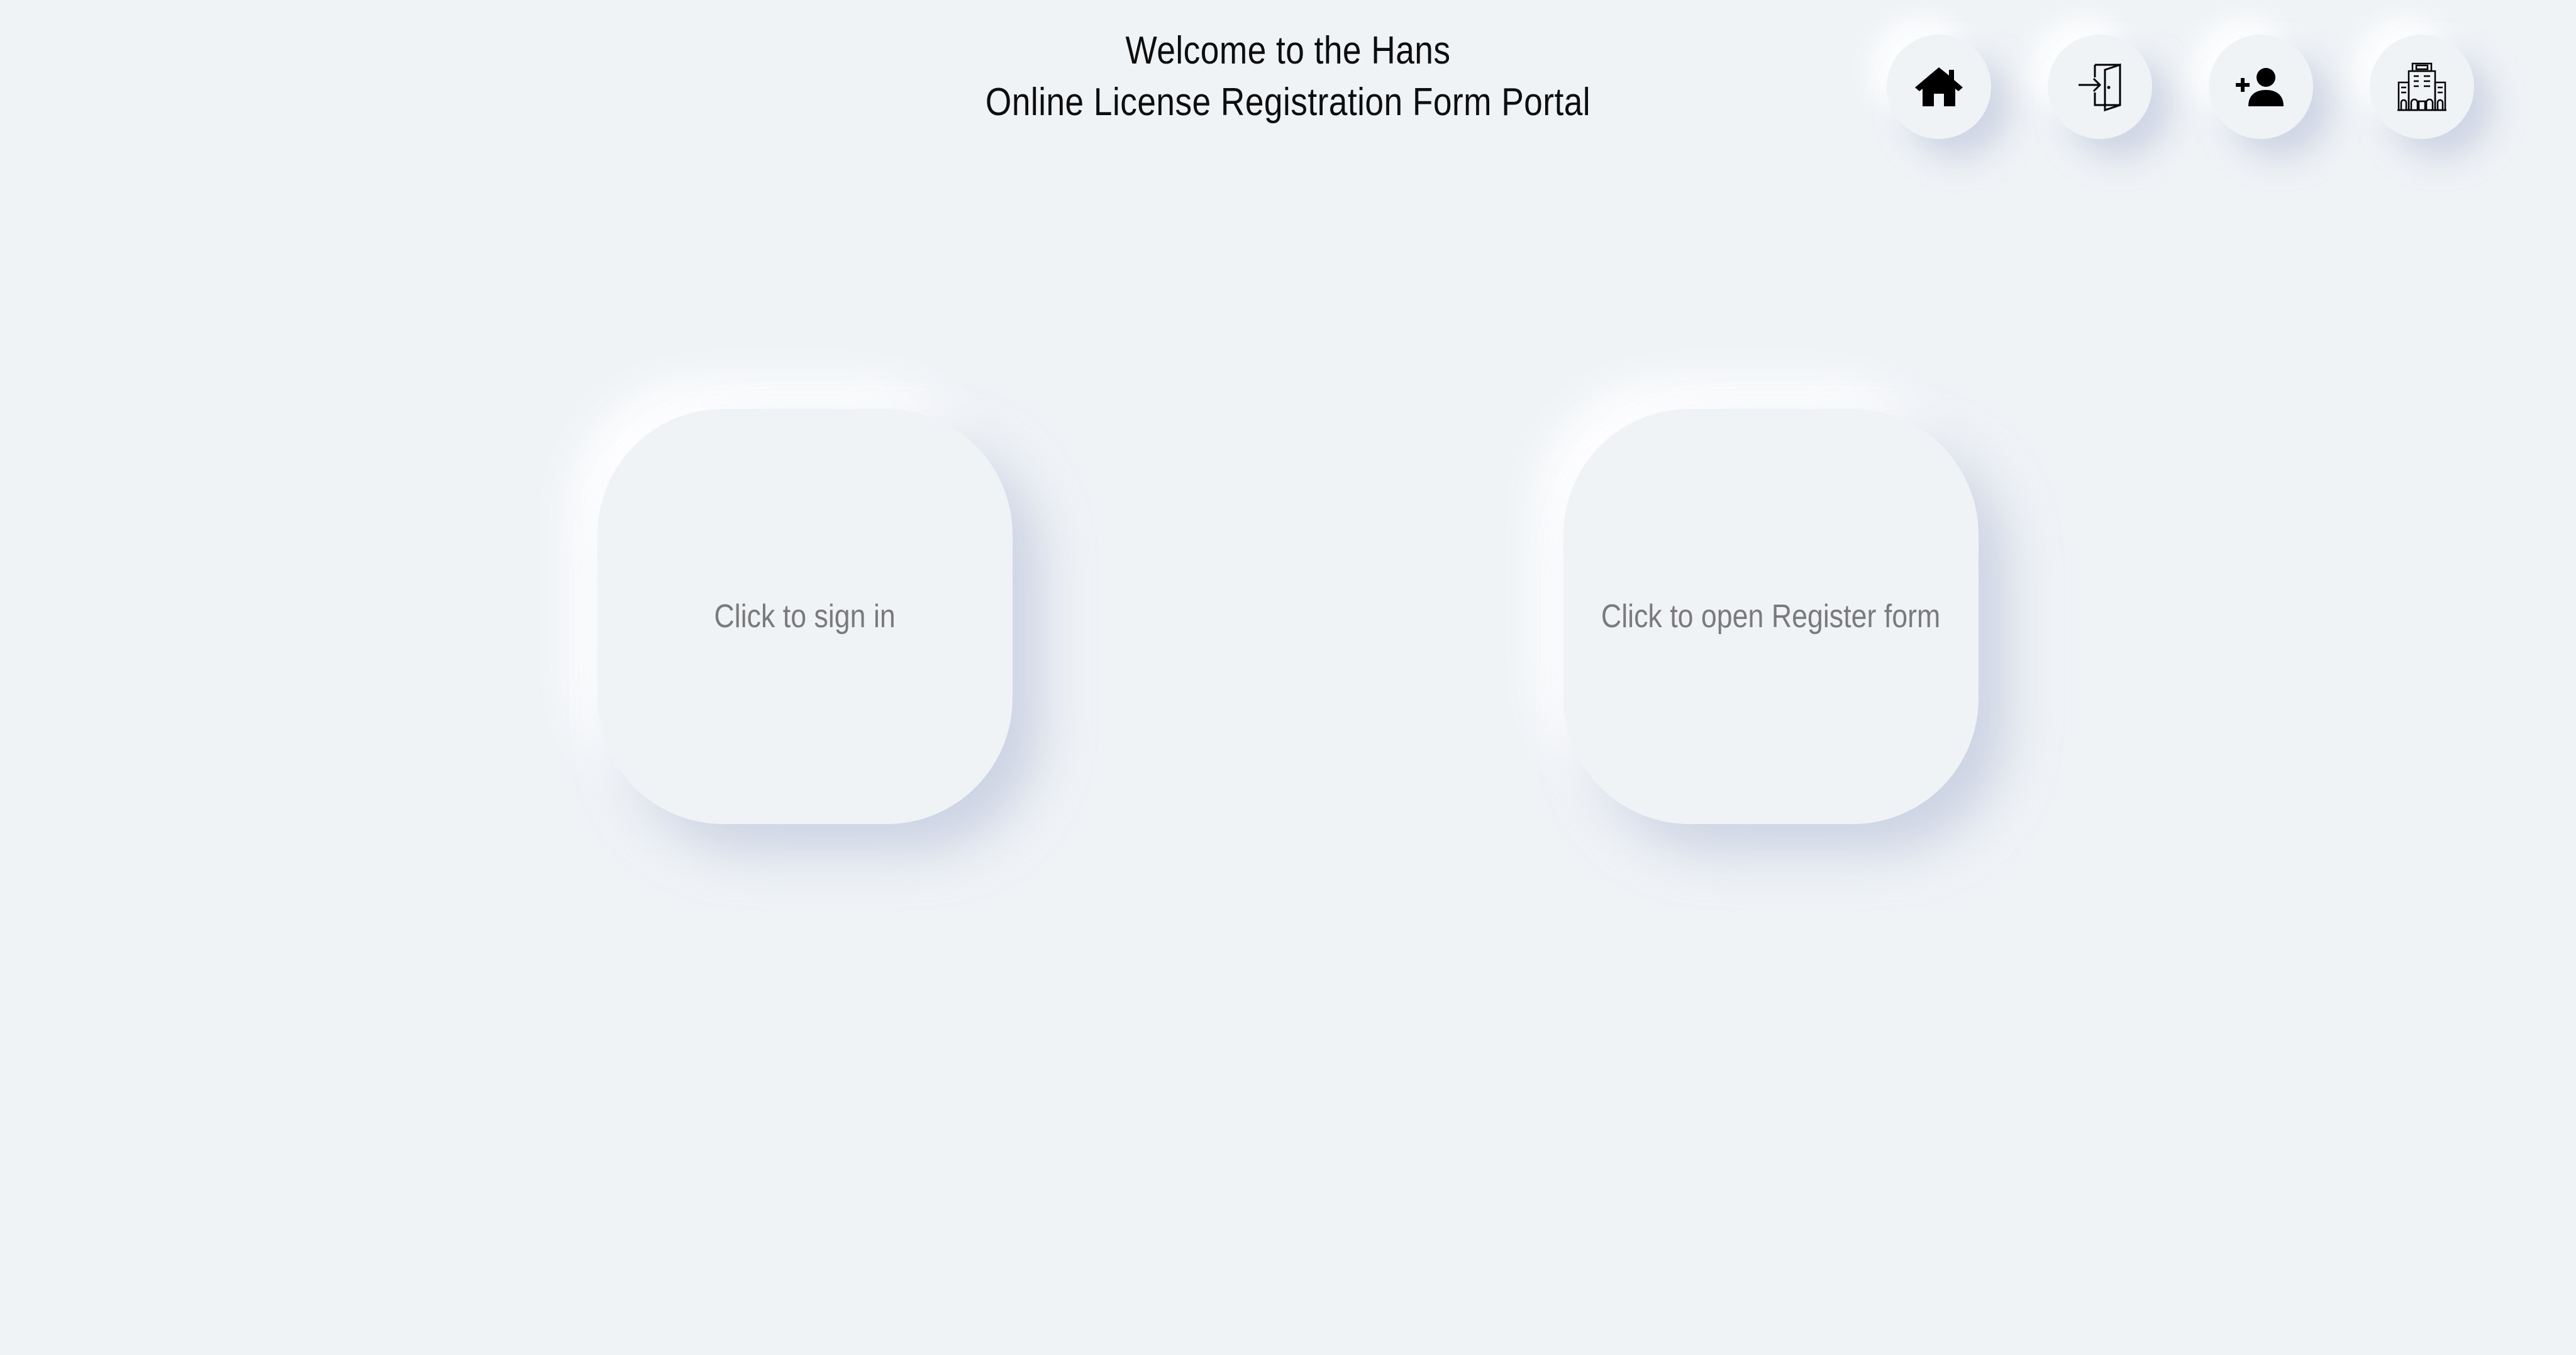  I want to click on page-title-line-1: Welcome to the Hans, so click(1288, 50).